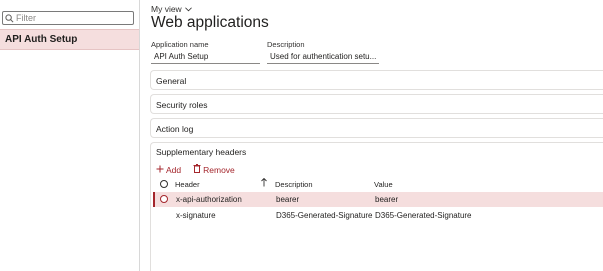 This screenshot has width=603, height=271. I want to click on add-label: Add, so click(174, 169).